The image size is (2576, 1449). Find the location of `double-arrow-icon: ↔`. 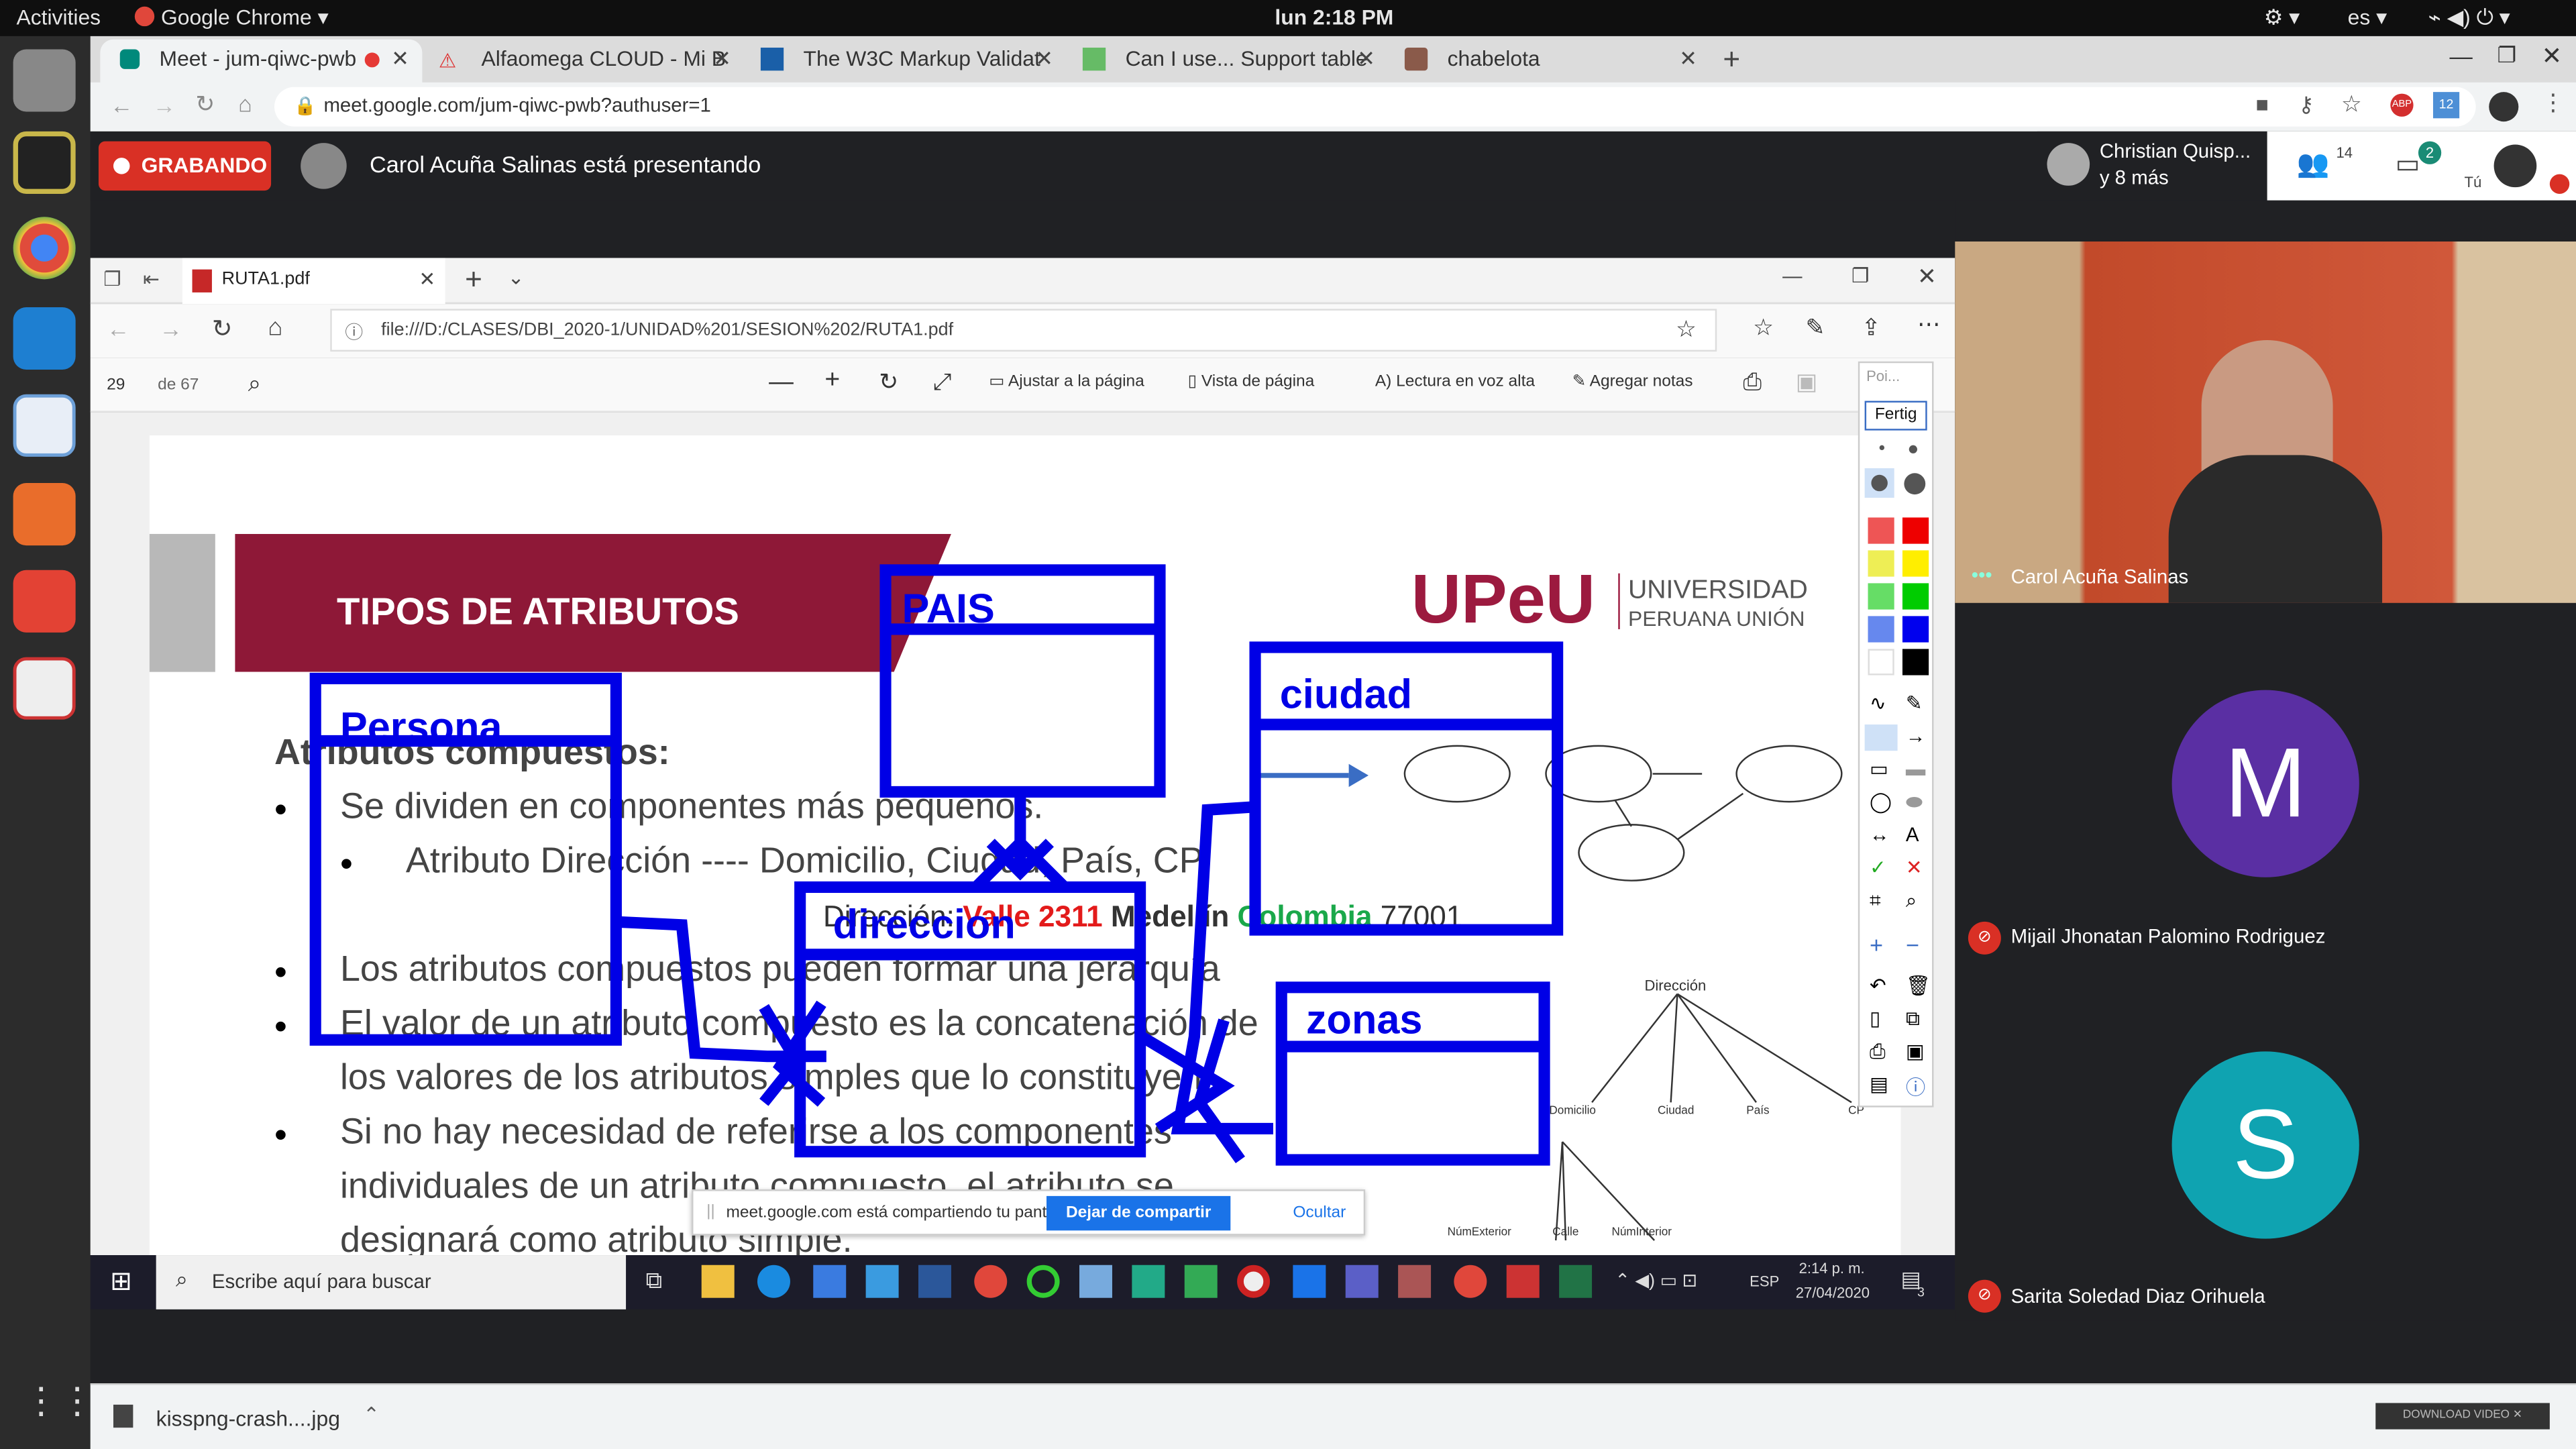

double-arrow-icon: ↔ is located at coordinates (1879, 834).